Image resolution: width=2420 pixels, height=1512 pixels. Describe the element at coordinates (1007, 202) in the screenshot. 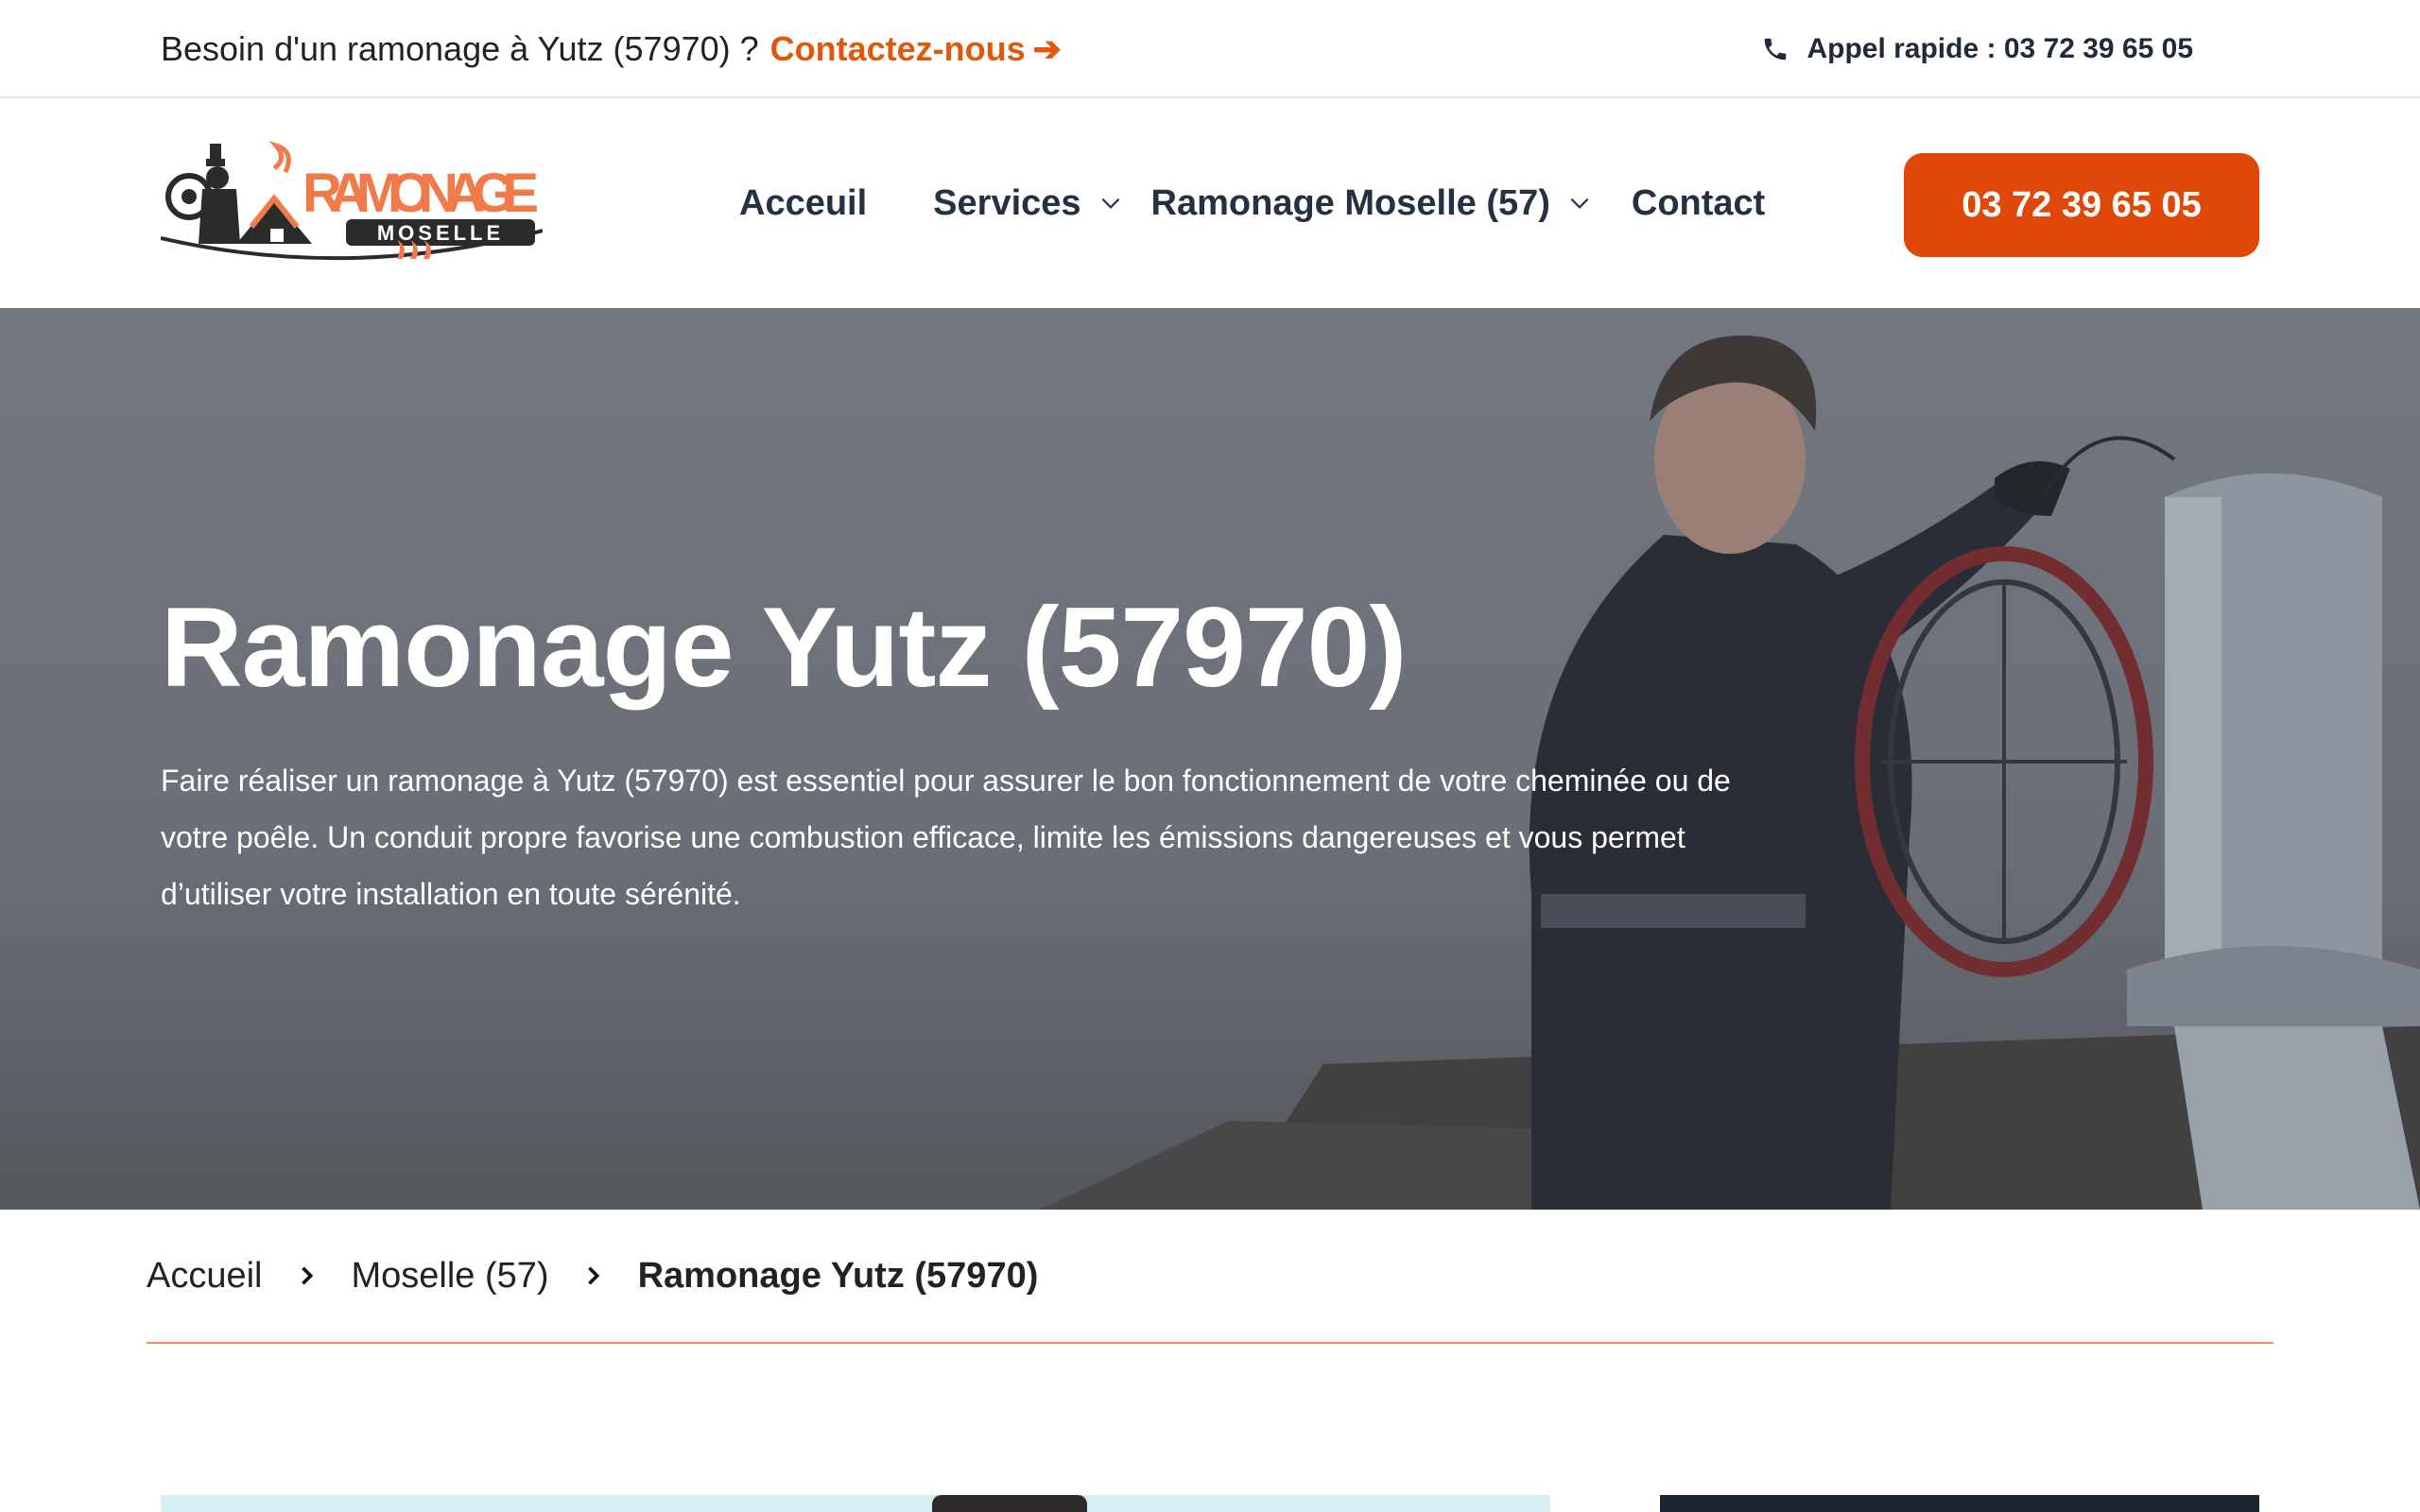

I see `nav-item-label: Services` at that location.